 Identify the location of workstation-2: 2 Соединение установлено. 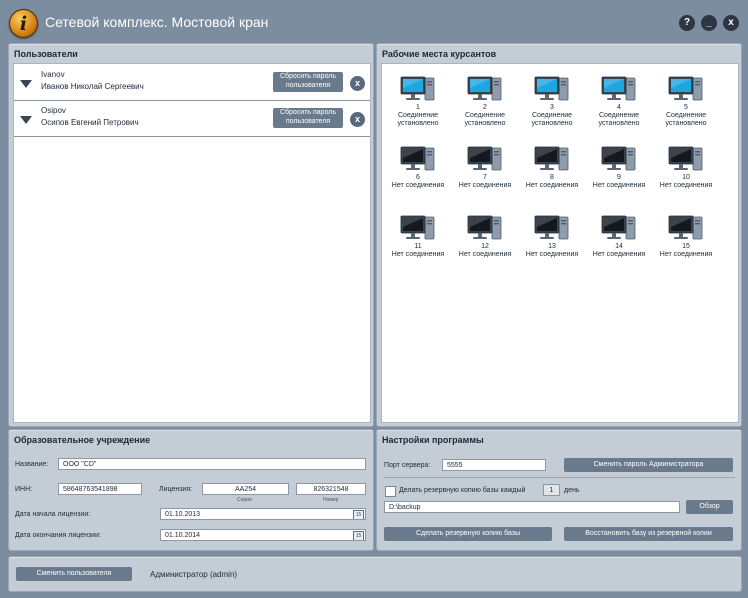
(485, 106).